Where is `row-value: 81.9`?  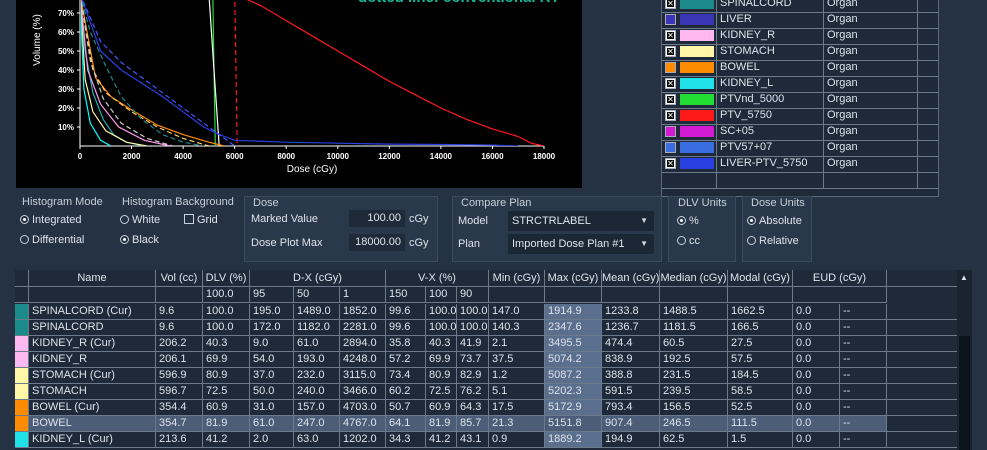 row-value: 81.9 is located at coordinates (226, 424).